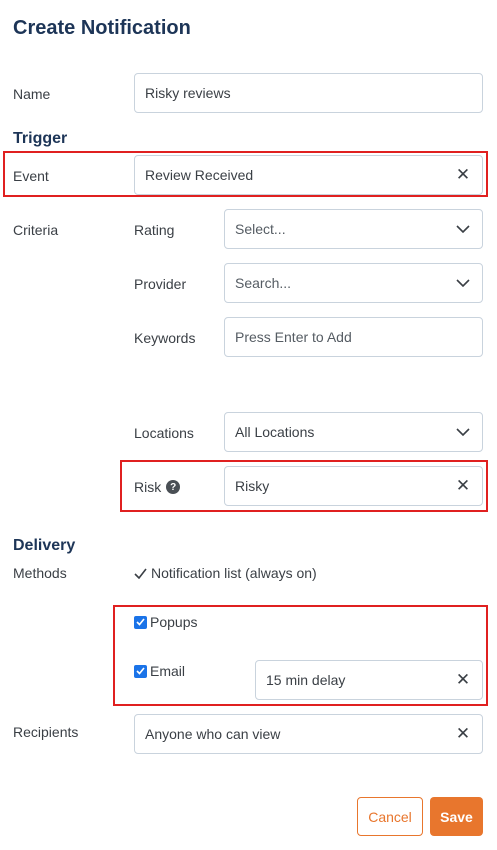 This screenshot has width=497, height=850. What do you see at coordinates (46, 732) in the screenshot?
I see `recipients-label: Recipients` at bounding box center [46, 732].